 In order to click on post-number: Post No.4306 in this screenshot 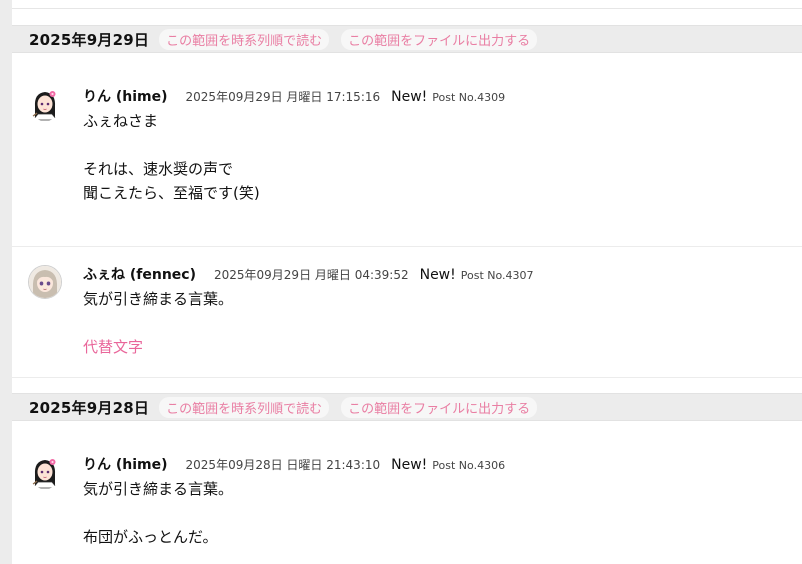, I will do `click(468, 465)`.